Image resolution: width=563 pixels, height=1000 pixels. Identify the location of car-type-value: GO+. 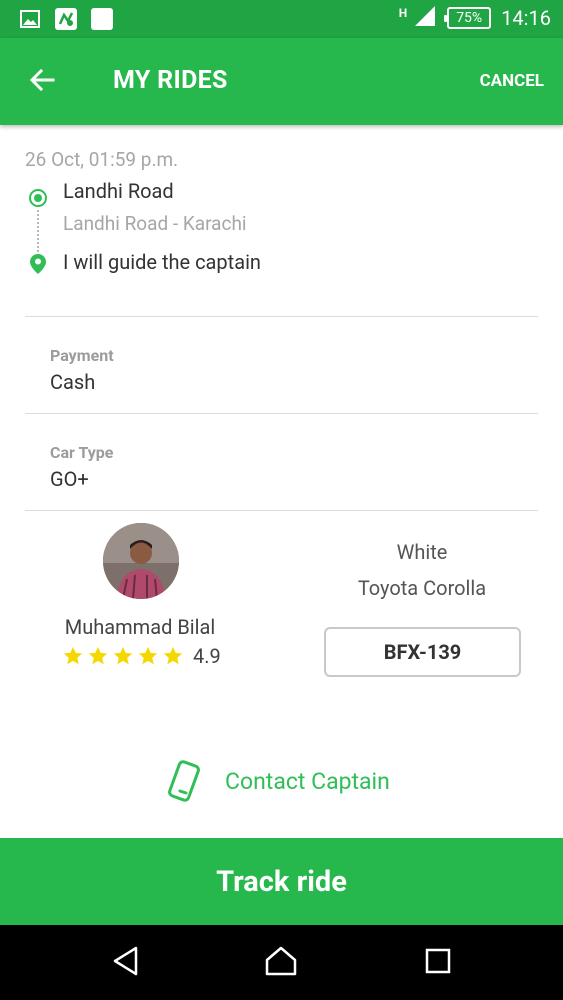
(69, 479).